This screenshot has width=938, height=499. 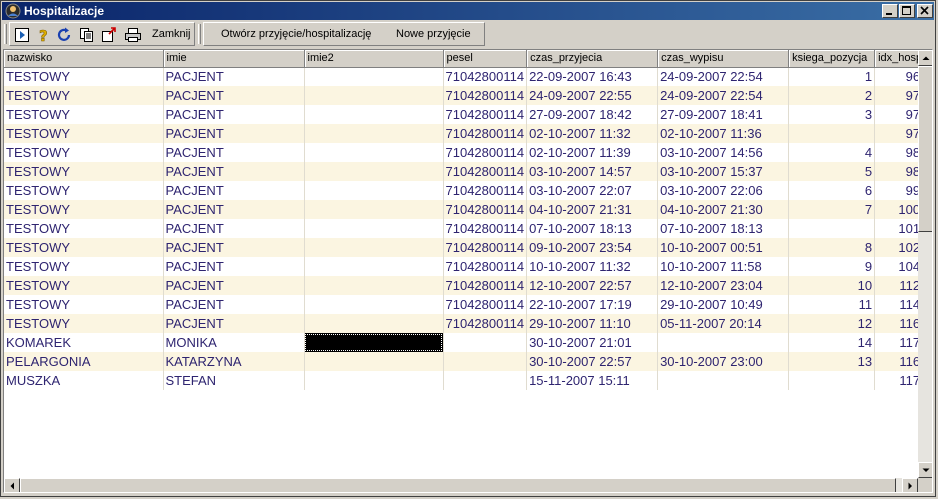 I want to click on cell-ksiega-pozycja: 2, so click(x=832, y=95).